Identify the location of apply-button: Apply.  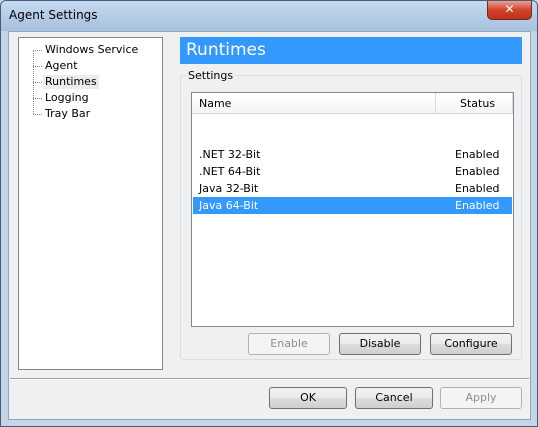
(481, 398).